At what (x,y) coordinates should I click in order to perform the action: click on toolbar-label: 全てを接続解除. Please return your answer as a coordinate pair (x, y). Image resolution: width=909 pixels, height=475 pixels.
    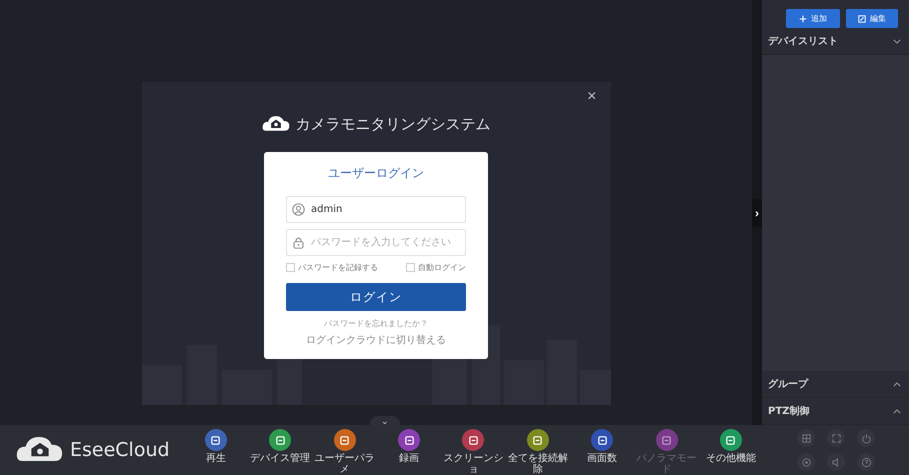
    Looking at the image, I should click on (537, 464).